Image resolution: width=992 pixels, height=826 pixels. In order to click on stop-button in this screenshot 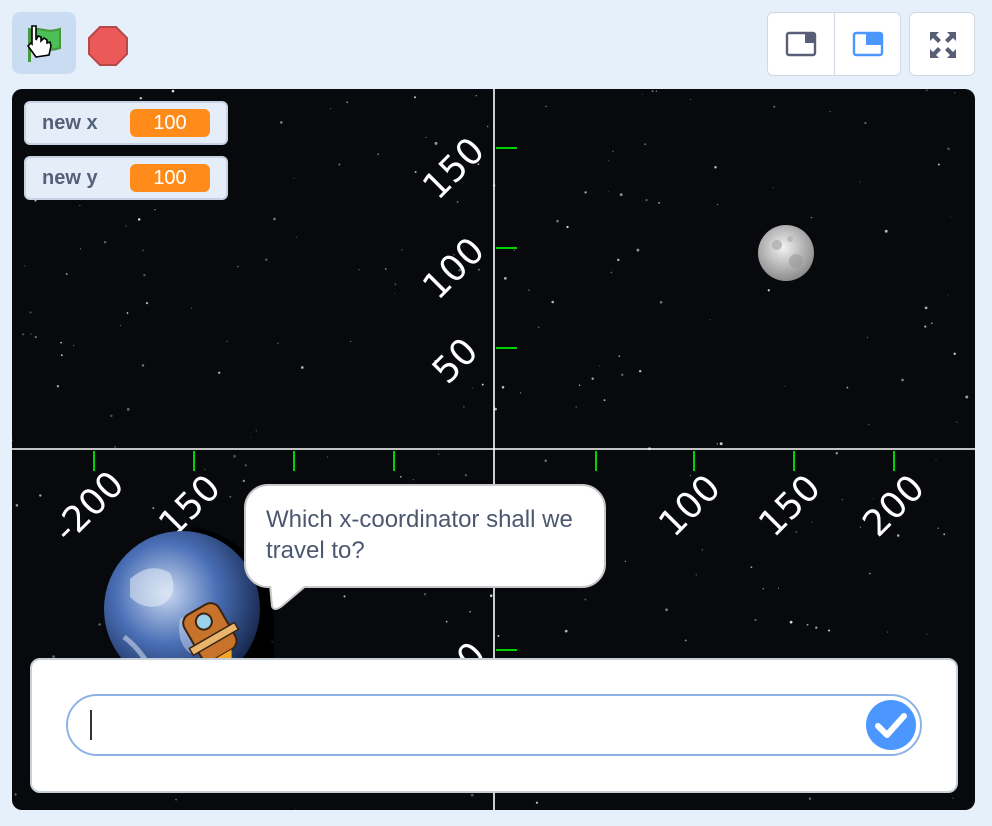, I will do `click(108, 46)`.